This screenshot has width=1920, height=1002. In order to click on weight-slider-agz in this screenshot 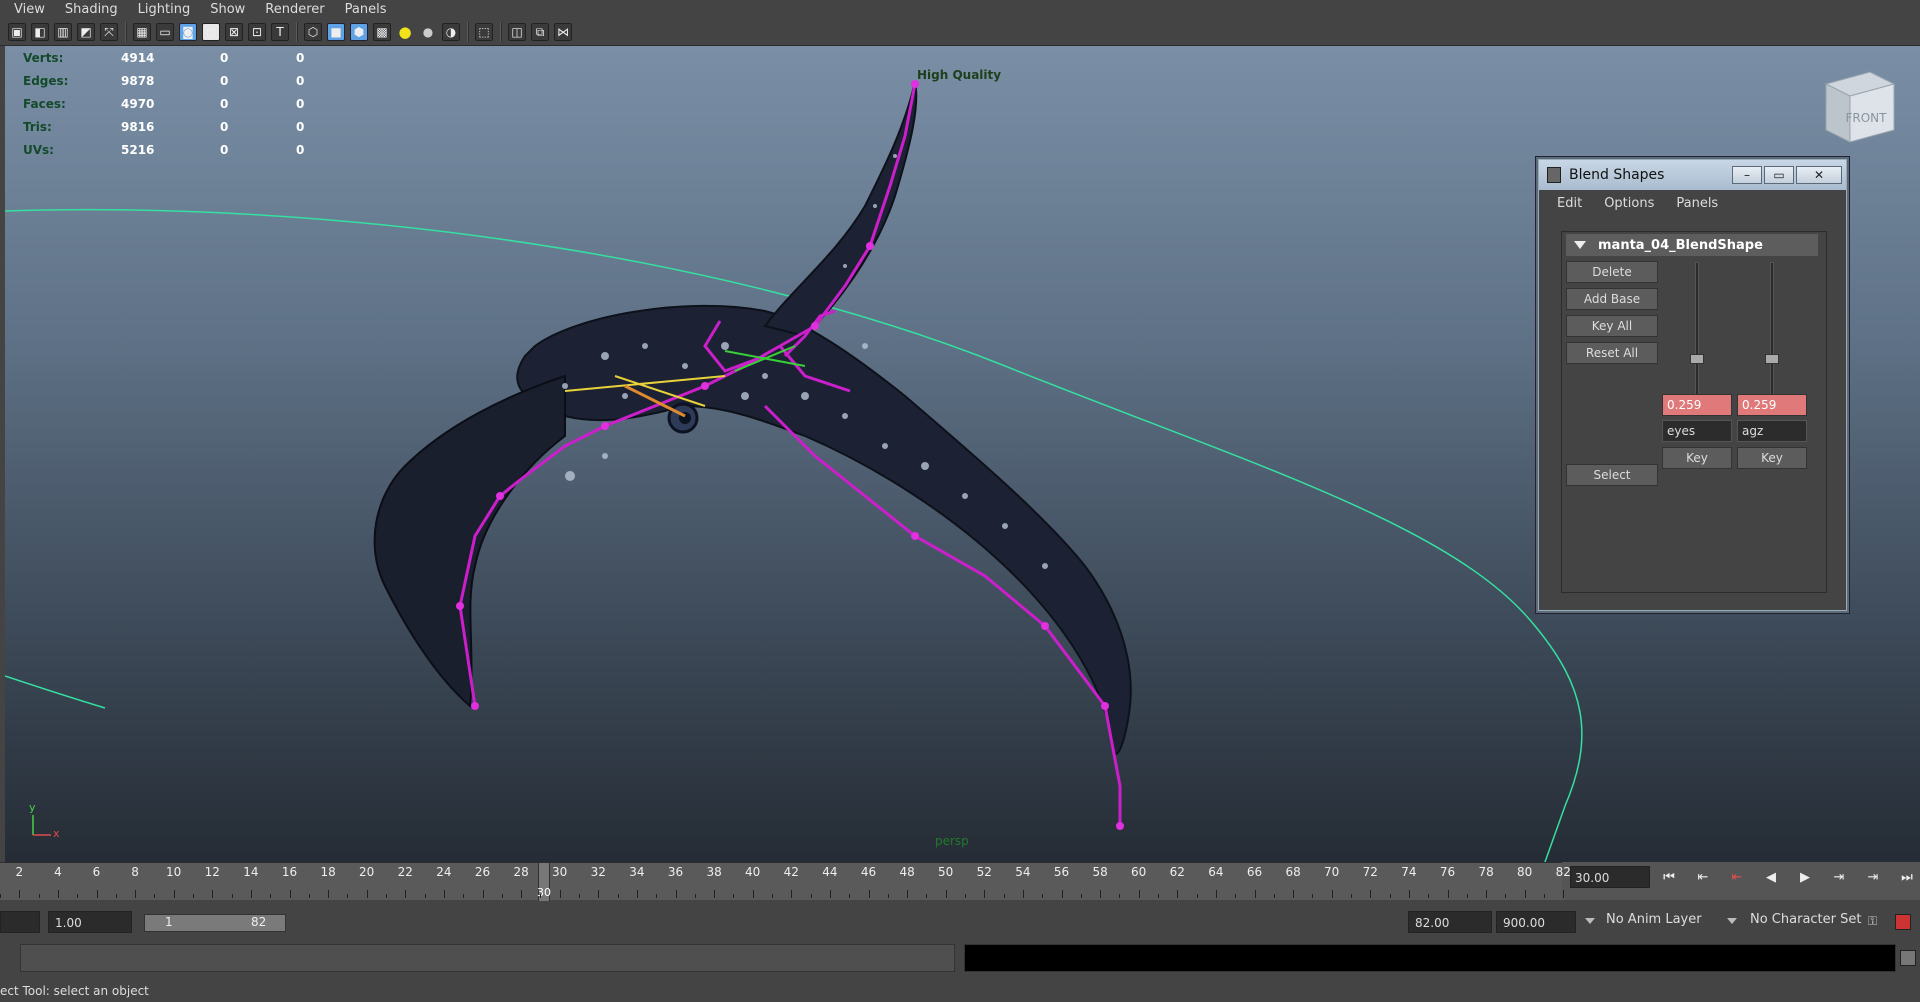, I will do `click(1772, 331)`.